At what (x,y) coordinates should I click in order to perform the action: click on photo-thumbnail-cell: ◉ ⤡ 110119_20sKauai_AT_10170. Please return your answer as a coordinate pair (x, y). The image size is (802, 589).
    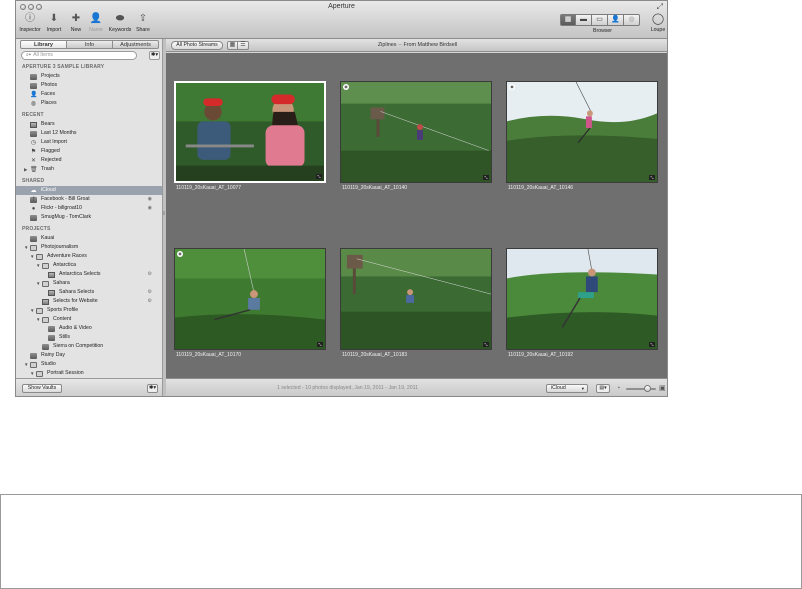
    Looking at the image, I should click on (250, 307).